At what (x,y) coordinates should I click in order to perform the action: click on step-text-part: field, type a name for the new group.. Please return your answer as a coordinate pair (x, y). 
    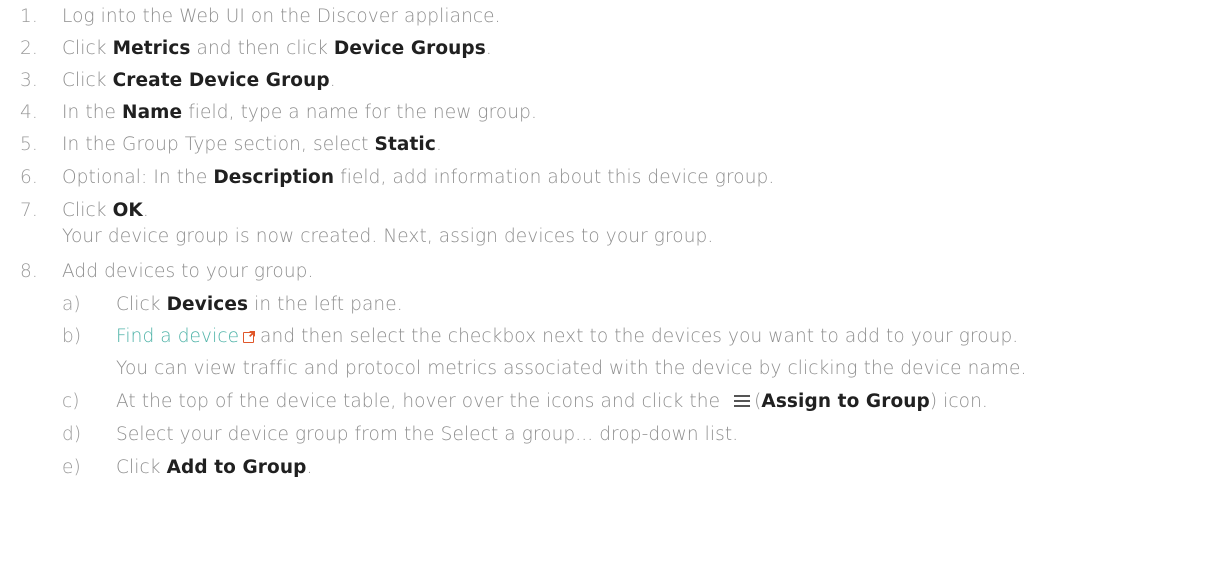
    Looking at the image, I should click on (359, 112).